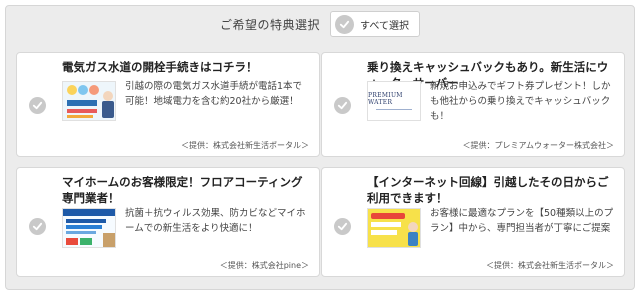 This screenshot has height=297, width=640. I want to click on panel-title: ご希望の特典選択, so click(270, 24).